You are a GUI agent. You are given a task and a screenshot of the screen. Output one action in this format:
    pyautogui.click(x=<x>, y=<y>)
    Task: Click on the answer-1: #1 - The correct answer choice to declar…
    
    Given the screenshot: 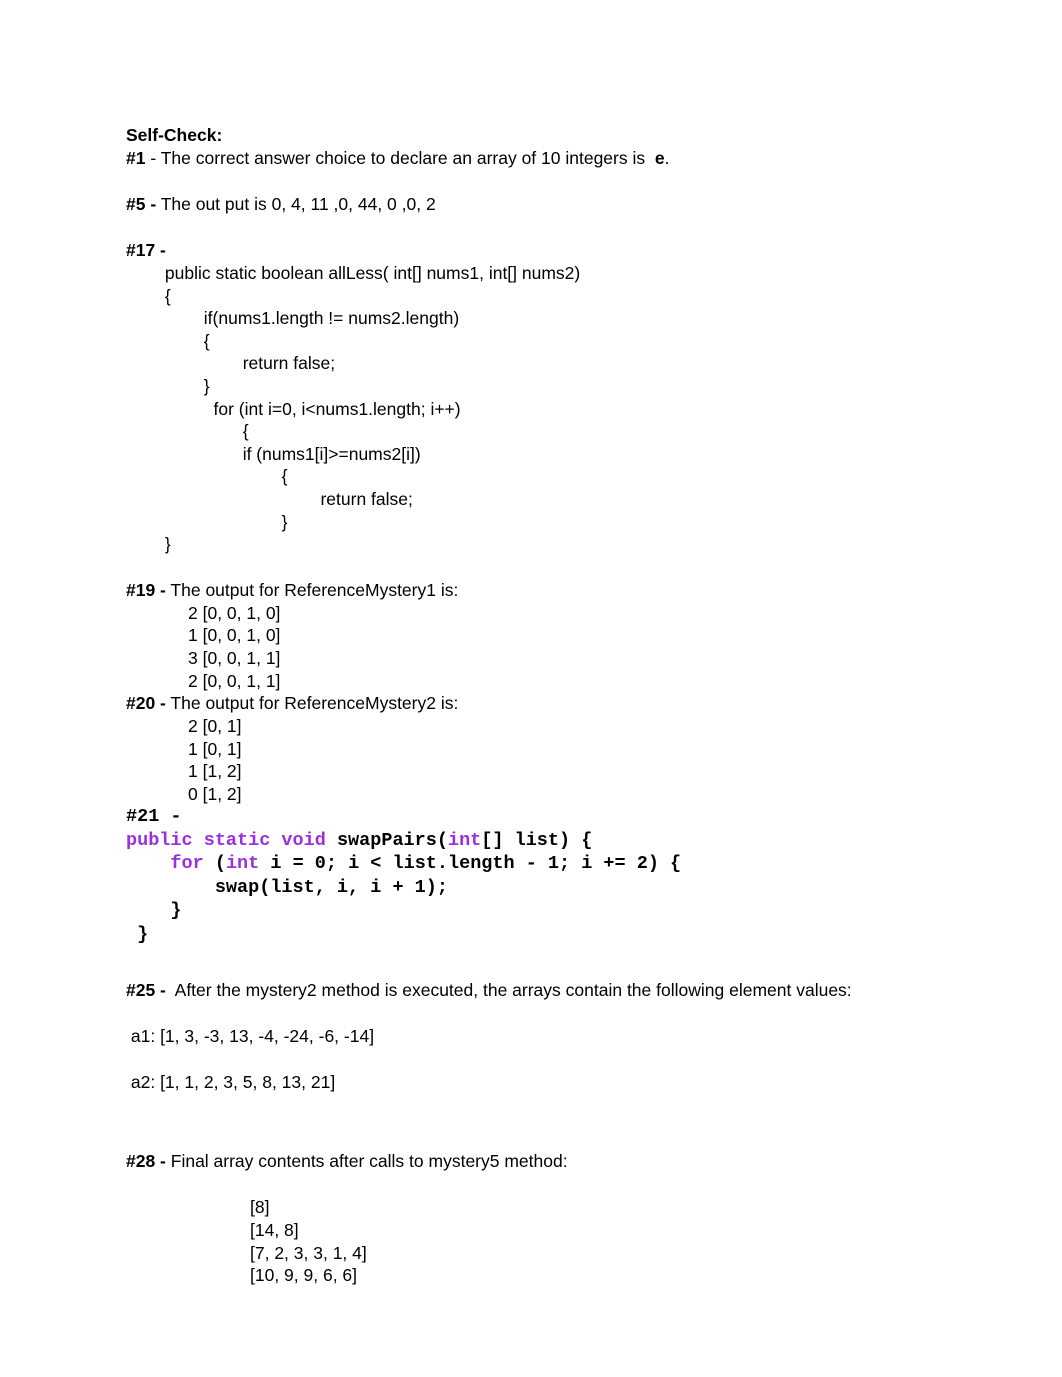 What is the action you would take?
    pyautogui.click(x=566, y=158)
    